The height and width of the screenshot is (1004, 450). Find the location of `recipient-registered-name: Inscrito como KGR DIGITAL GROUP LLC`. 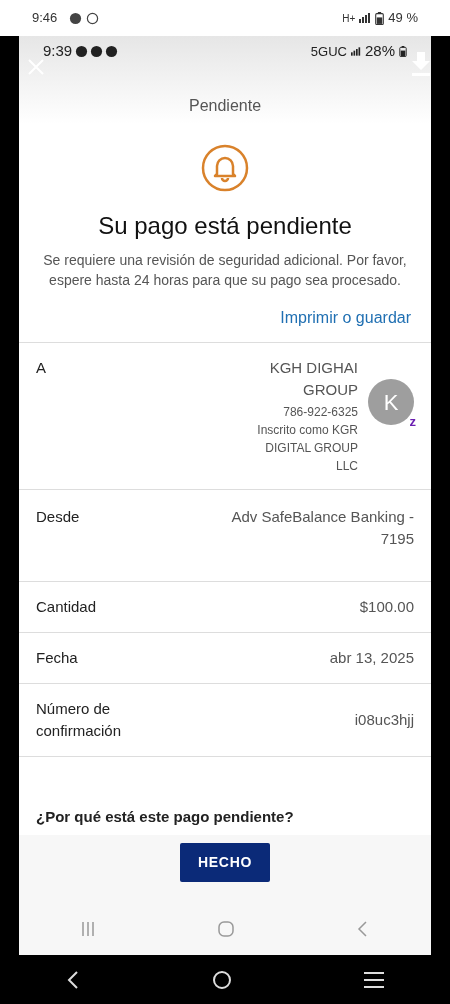

recipient-registered-name: Inscrito como KGR DIGITAL GROUP LLC is located at coordinates (307, 448).